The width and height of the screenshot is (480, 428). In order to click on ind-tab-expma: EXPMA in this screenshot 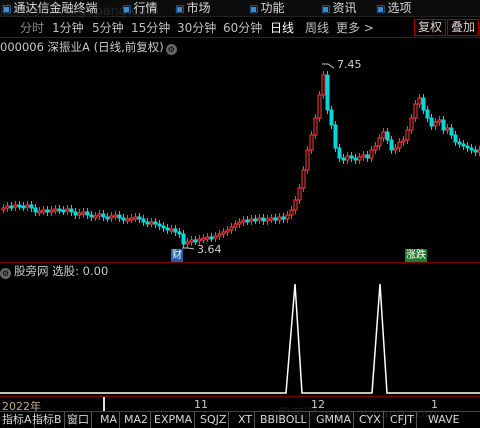, I will do `click(174, 420)`.